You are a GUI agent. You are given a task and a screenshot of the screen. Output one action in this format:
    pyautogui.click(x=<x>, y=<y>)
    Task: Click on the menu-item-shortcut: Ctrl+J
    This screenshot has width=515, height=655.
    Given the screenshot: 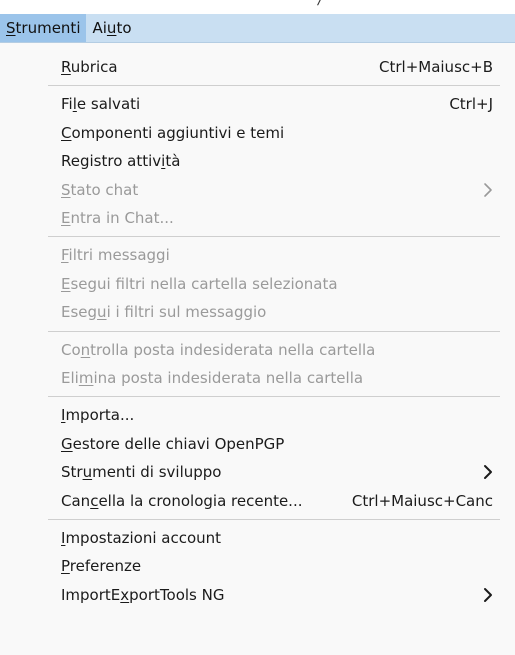 What is the action you would take?
    pyautogui.click(x=471, y=104)
    